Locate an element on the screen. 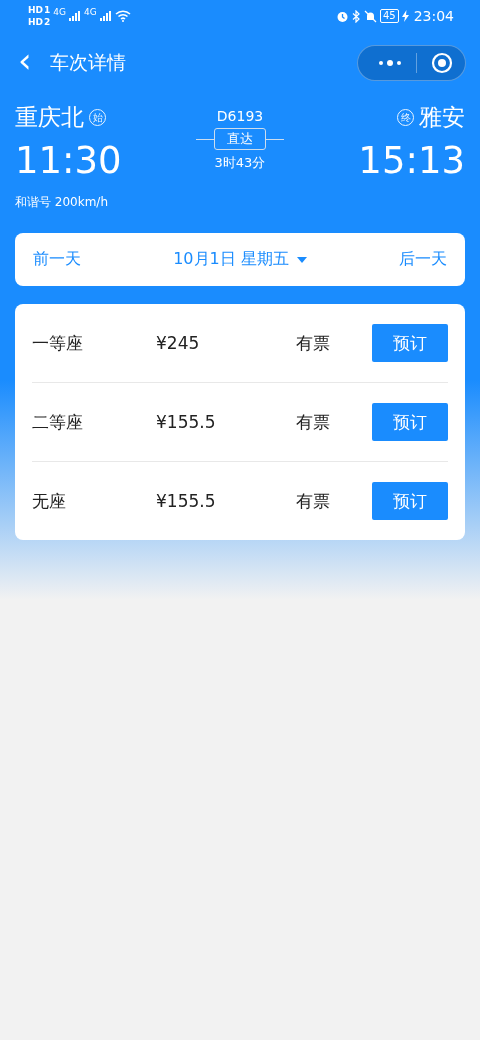 The image size is (480, 1040). train-number: D6193 is located at coordinates (240, 116).